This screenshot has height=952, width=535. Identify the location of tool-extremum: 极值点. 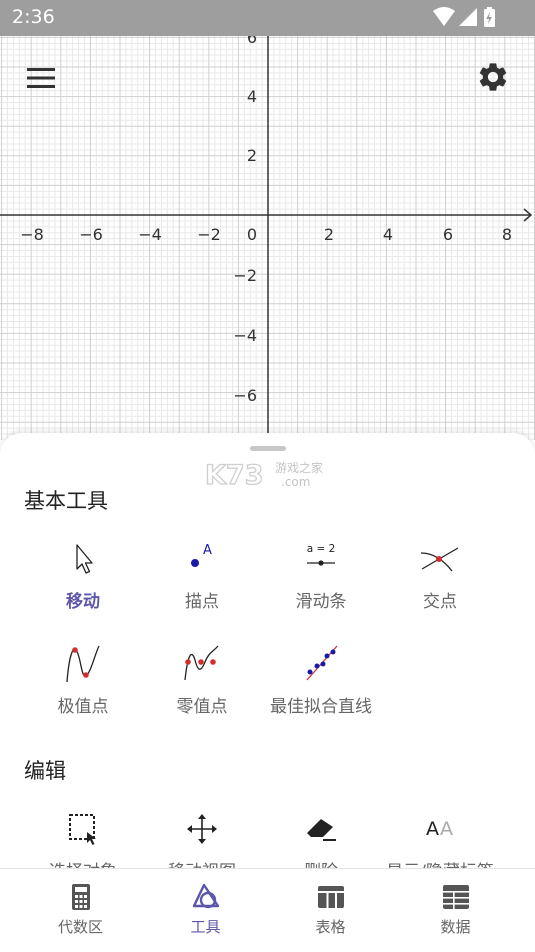
(83, 679).